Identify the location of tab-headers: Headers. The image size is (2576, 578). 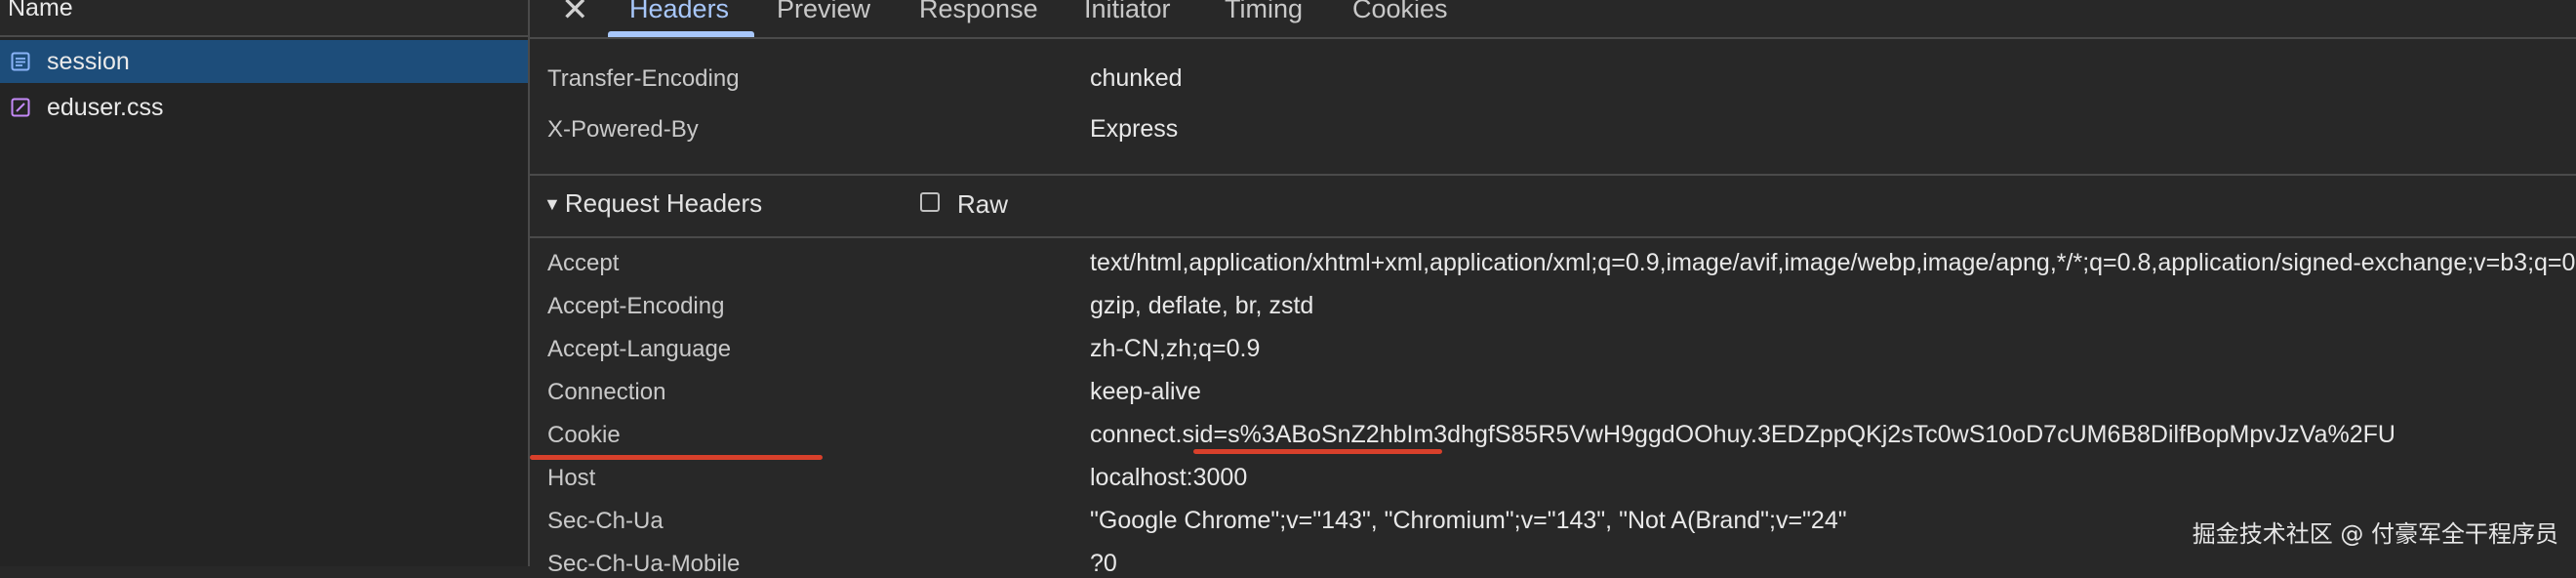
(679, 12).